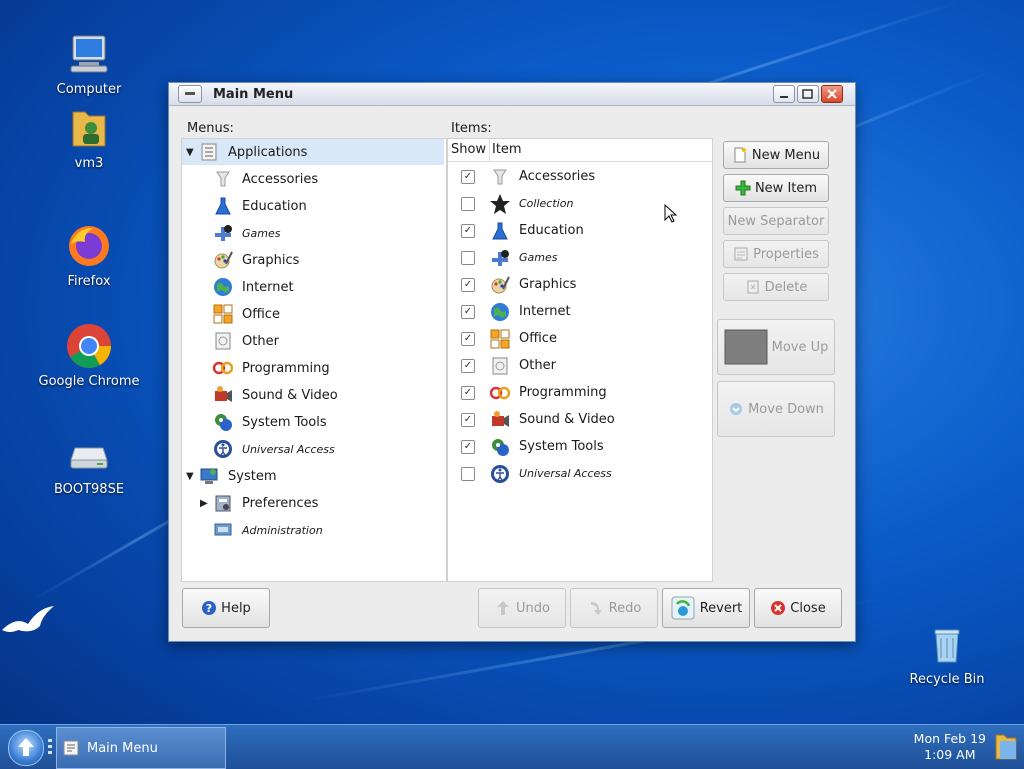  I want to click on maximize-button, so click(808, 94).